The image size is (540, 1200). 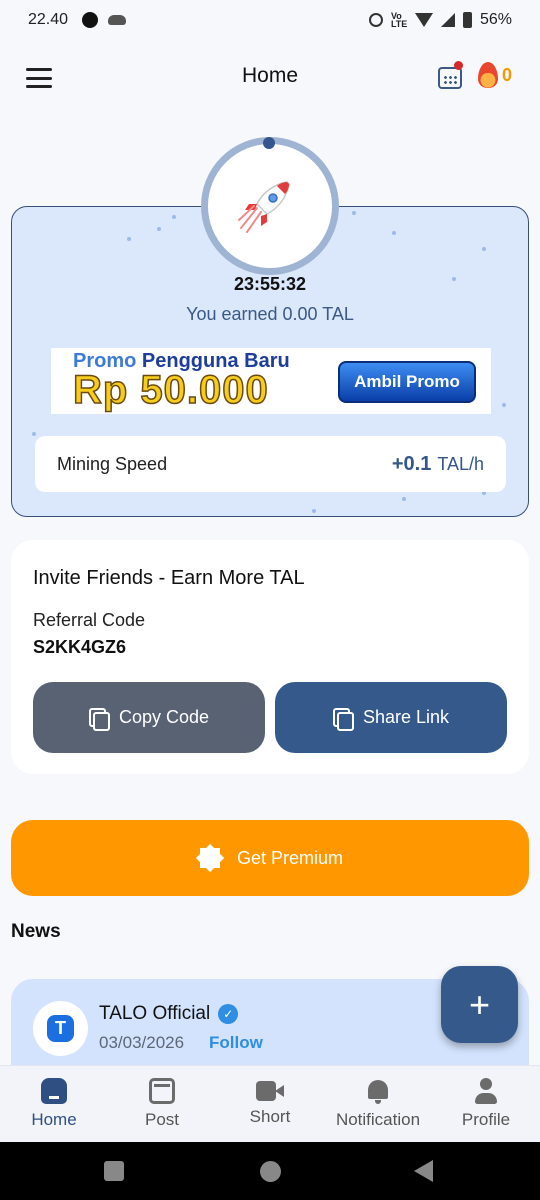 I want to click on nav-post-label: Post, so click(x=162, y=1119).